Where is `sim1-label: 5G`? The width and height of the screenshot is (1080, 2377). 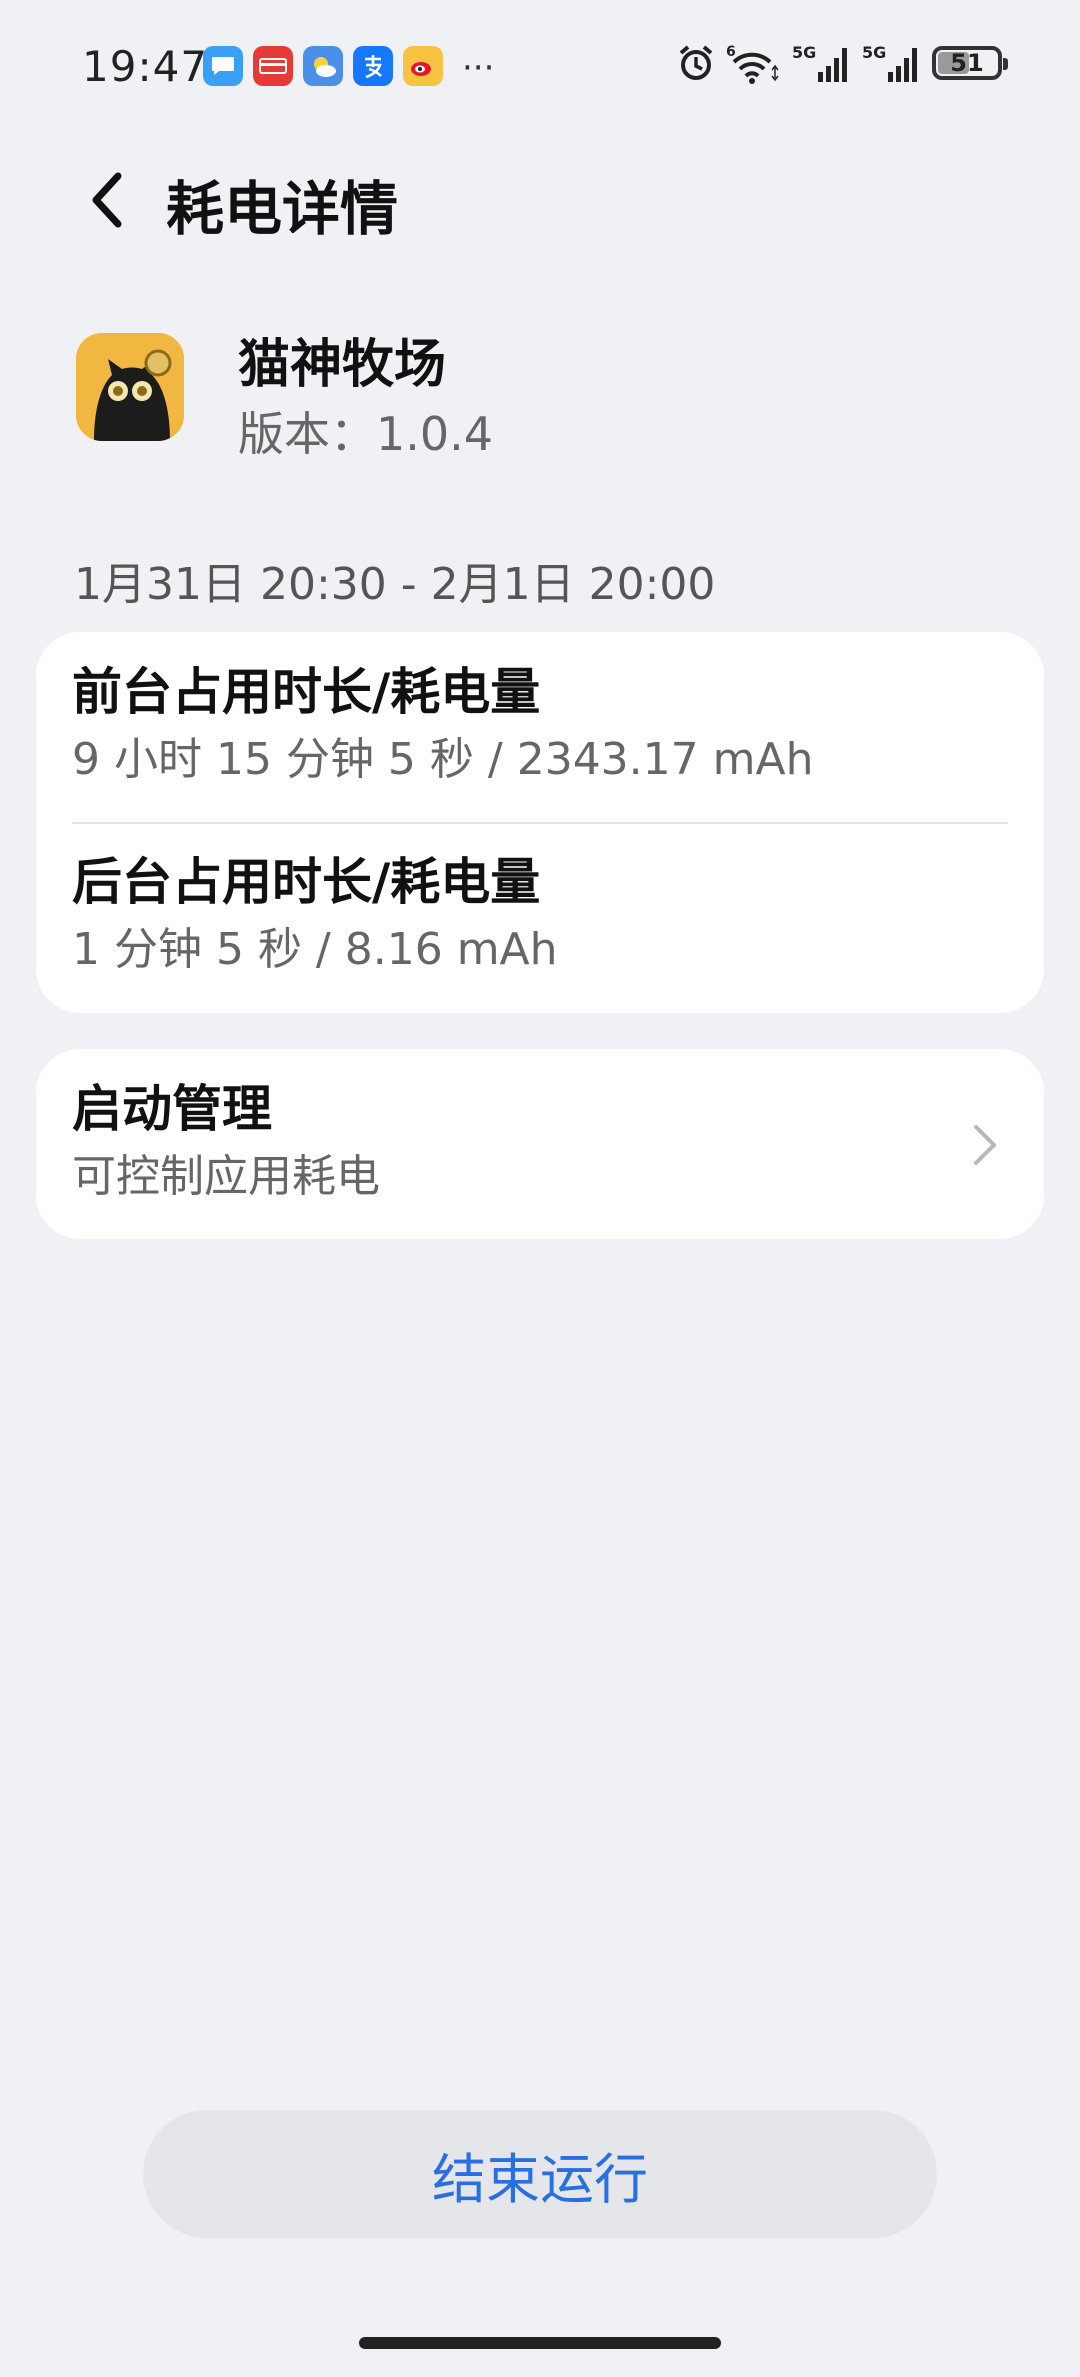 sim1-label: 5G is located at coordinates (804, 52).